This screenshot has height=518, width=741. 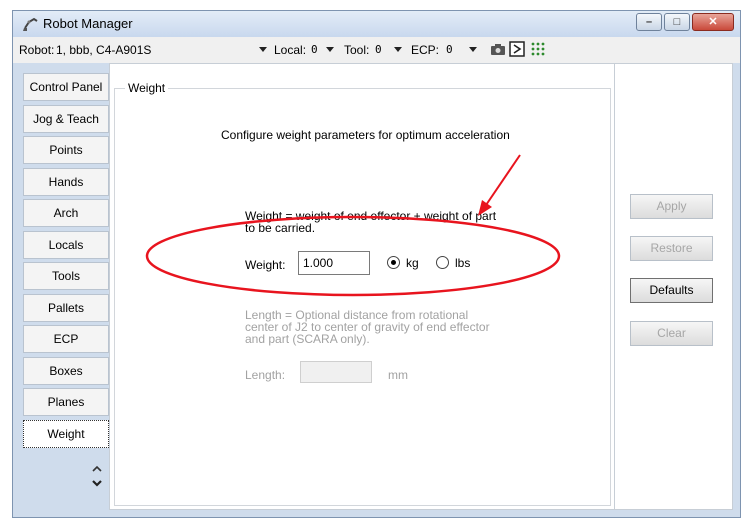 I want to click on tool-dropdown-icon, so click(x=398, y=49).